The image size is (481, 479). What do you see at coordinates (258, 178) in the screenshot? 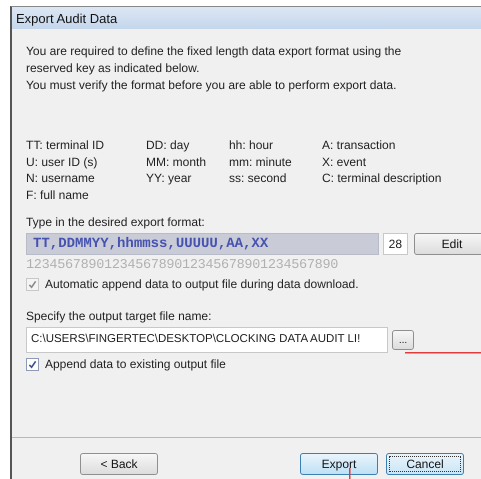
I see `legend-text: ss: second` at bounding box center [258, 178].